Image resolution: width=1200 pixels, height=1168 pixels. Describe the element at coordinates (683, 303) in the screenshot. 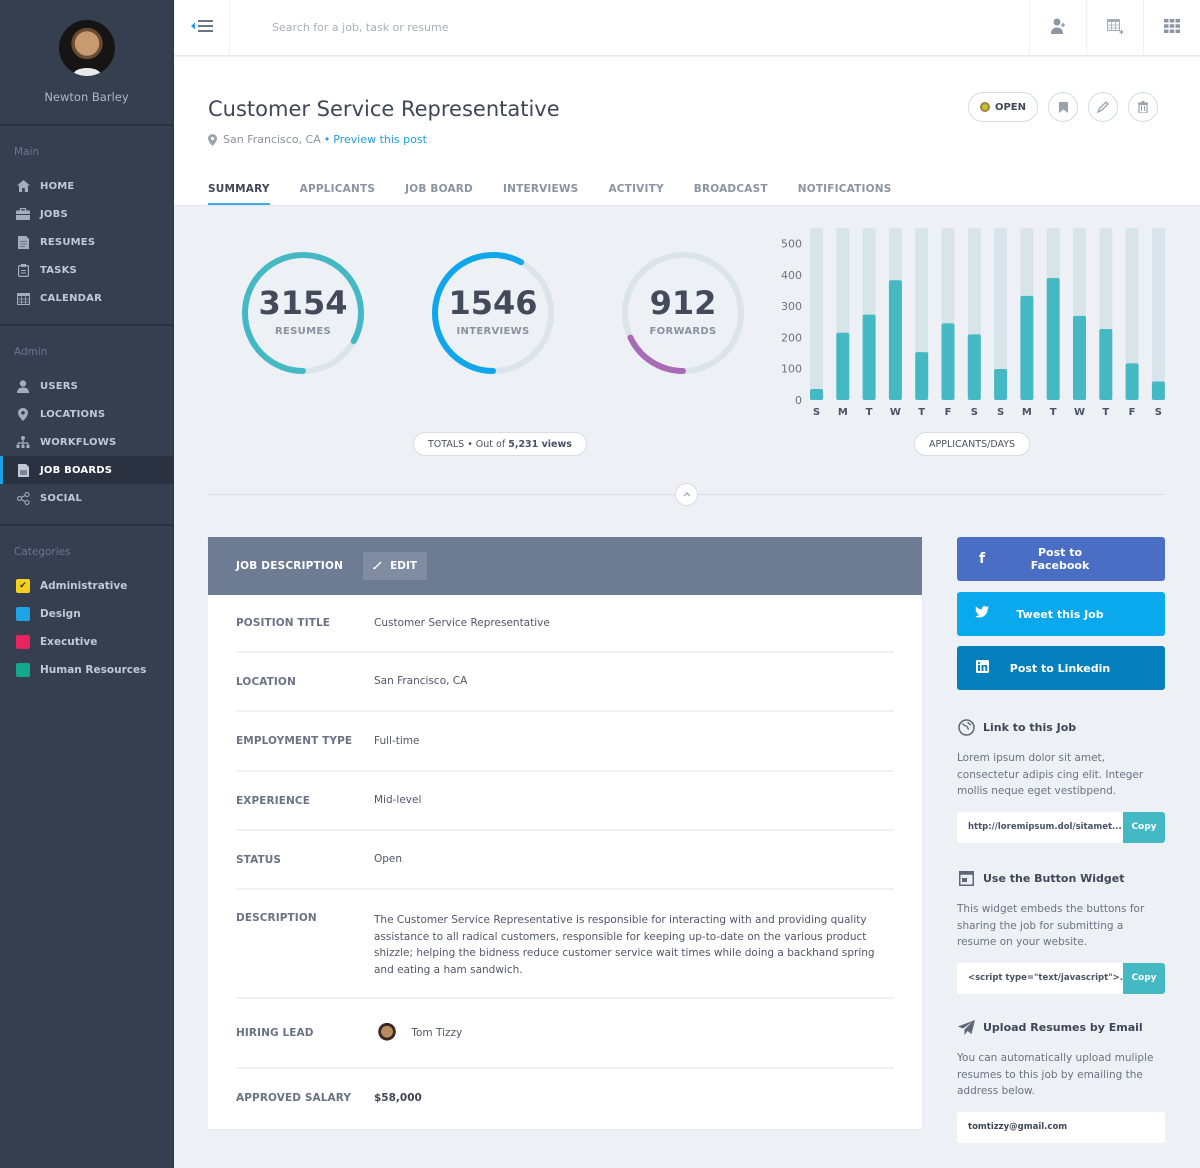

I see `ring-value: 912` at that location.